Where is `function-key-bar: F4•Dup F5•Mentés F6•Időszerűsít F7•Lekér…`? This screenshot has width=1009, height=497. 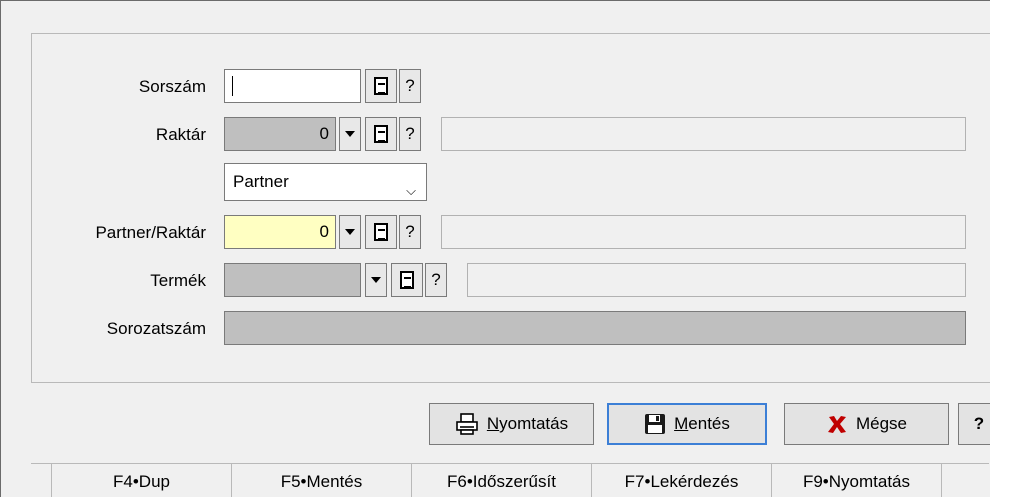
function-key-bar: F4•Dup F5•Mentés F6•Időszerűsít F7•Lekér… is located at coordinates (510, 480).